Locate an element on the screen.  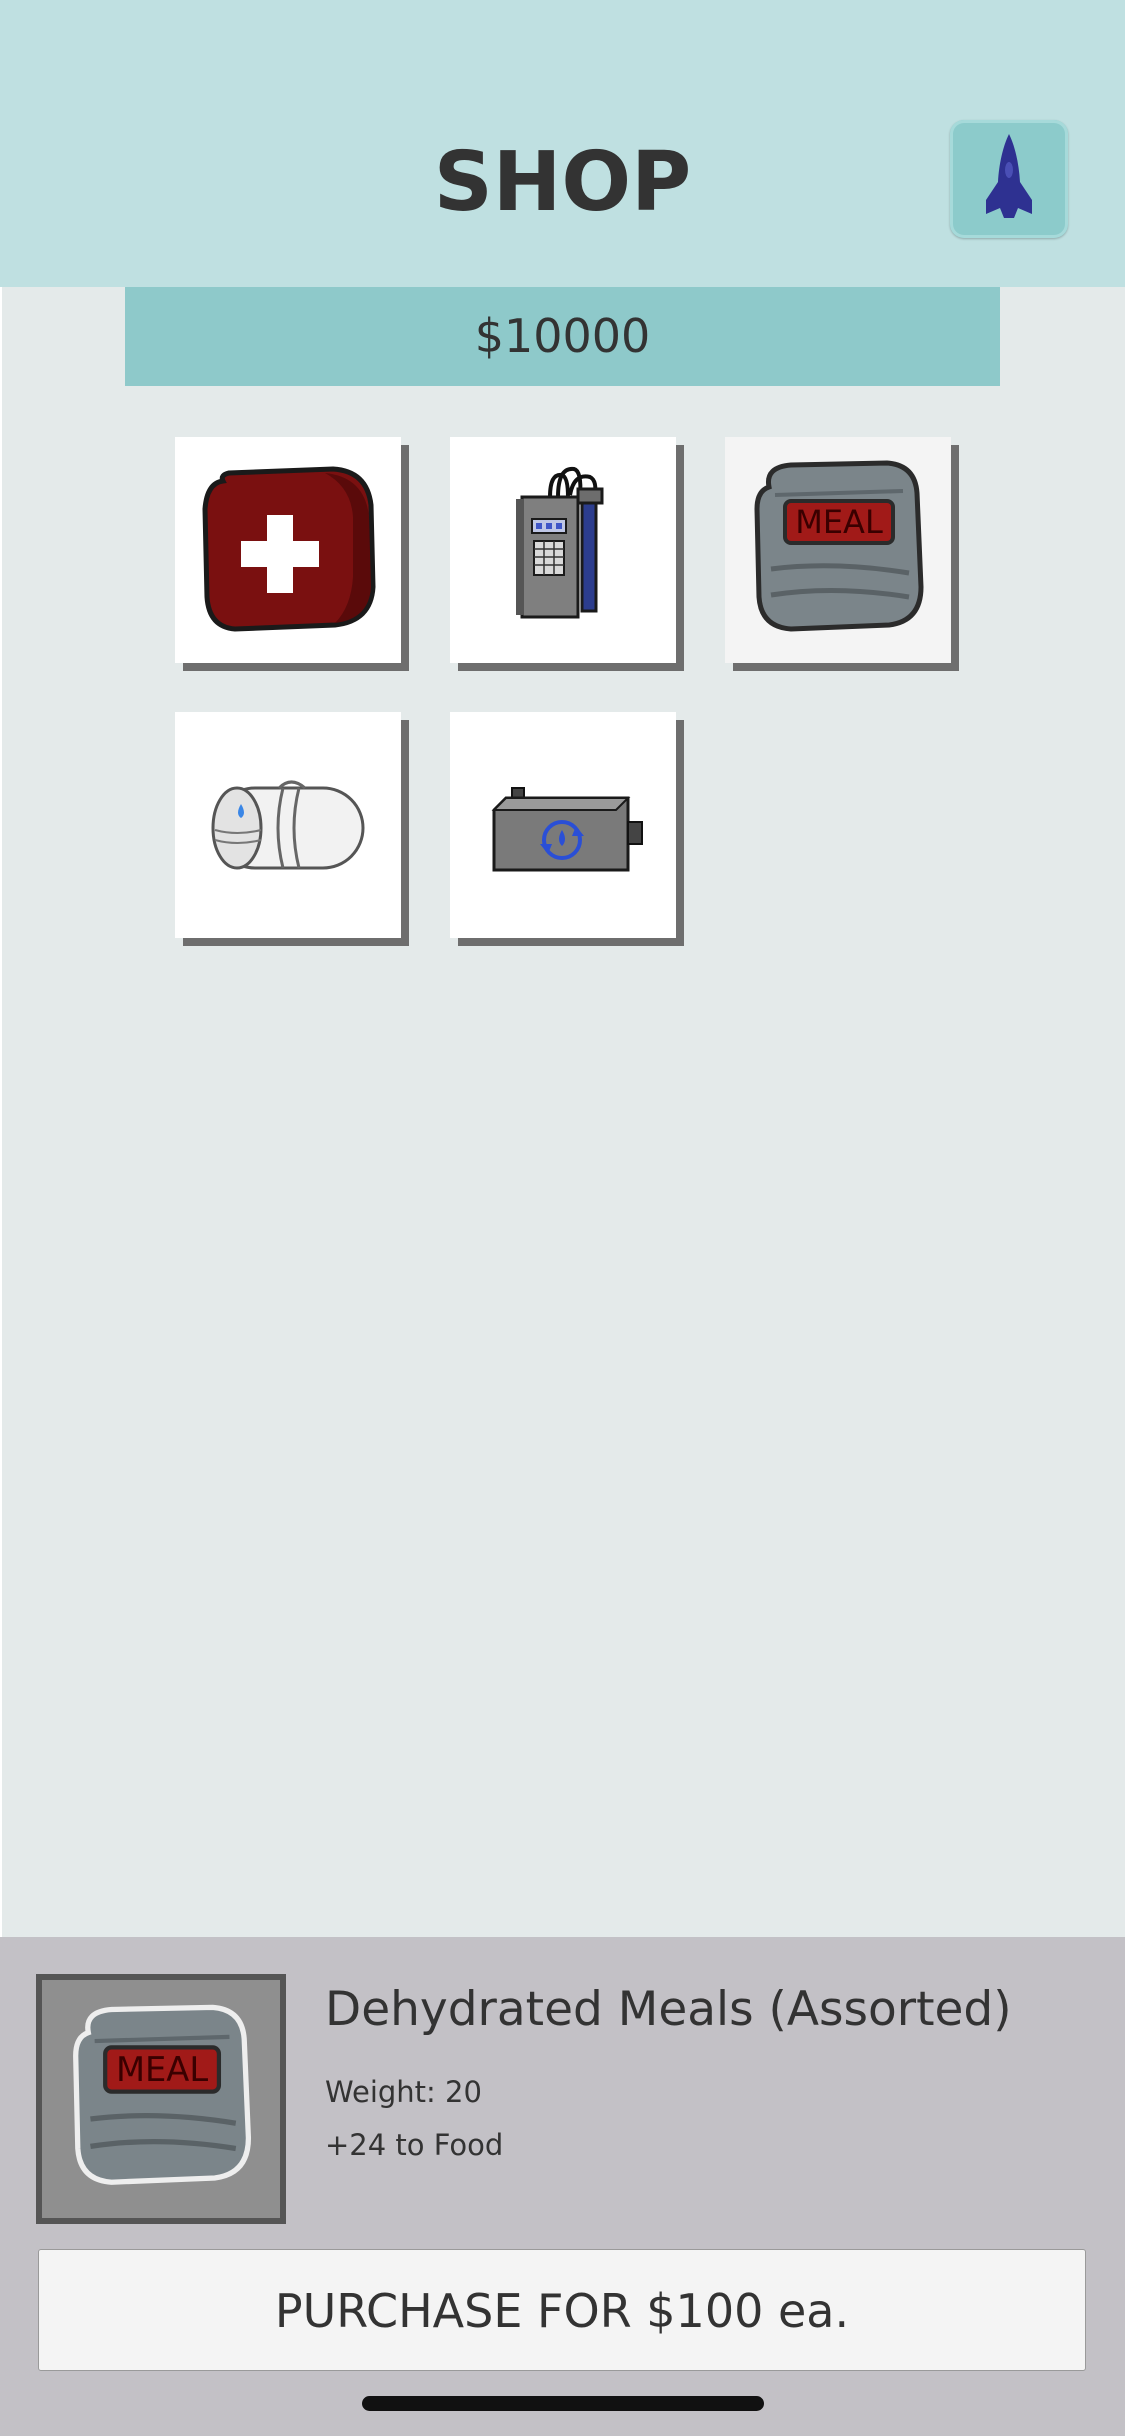
home-indicator is located at coordinates (563, 2403).